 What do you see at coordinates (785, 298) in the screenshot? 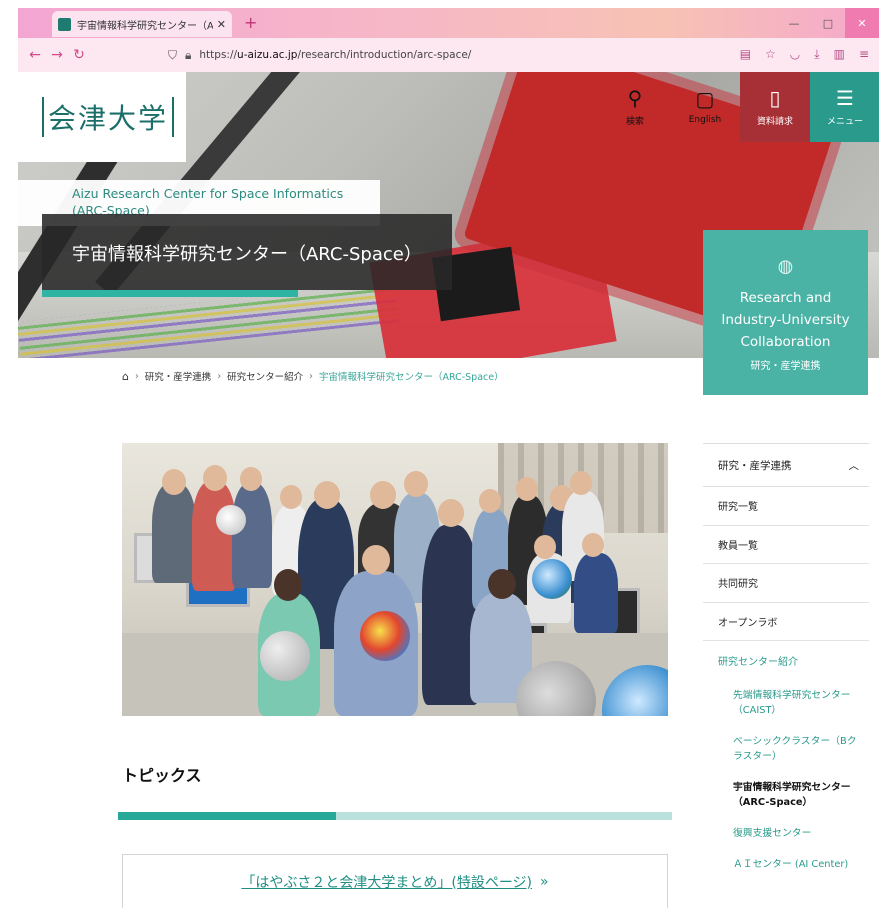
I see `category-en-line1: Research and` at bounding box center [785, 298].